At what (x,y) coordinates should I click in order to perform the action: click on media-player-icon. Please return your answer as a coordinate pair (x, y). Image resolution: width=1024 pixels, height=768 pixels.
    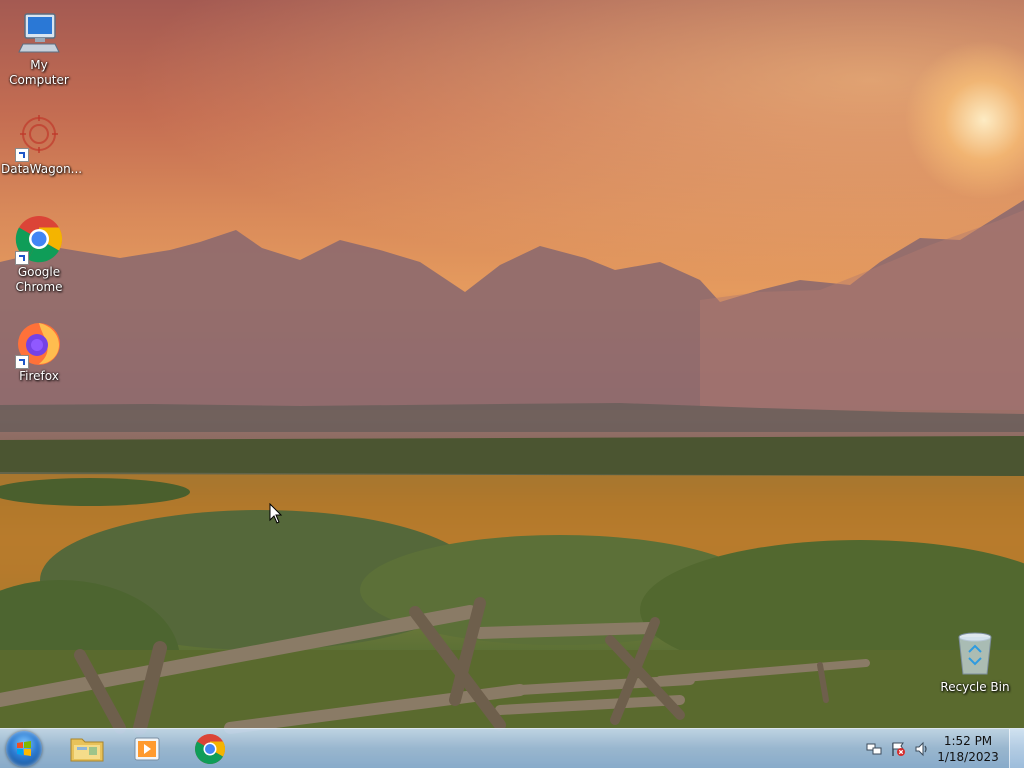
    Looking at the image, I should click on (147, 749).